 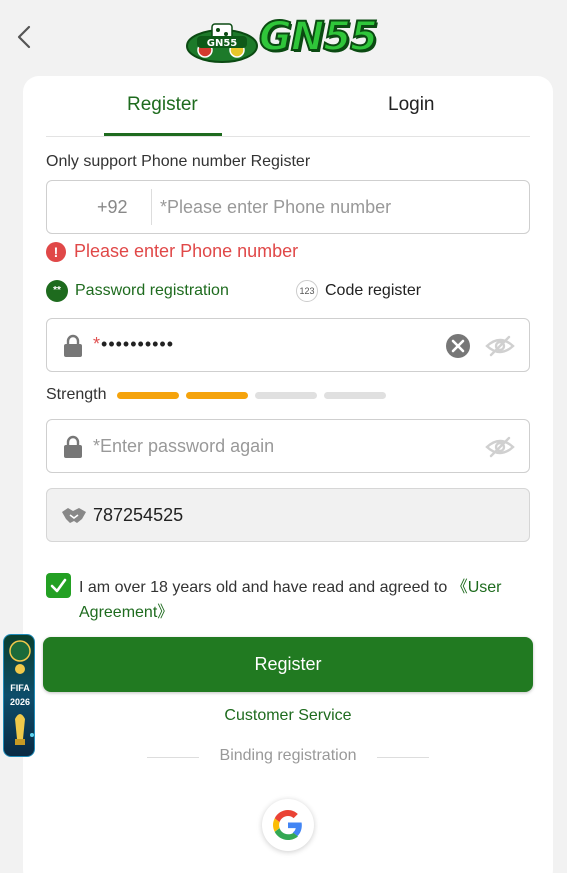 What do you see at coordinates (288, 345) in the screenshot?
I see `password-field: *••••••••••` at bounding box center [288, 345].